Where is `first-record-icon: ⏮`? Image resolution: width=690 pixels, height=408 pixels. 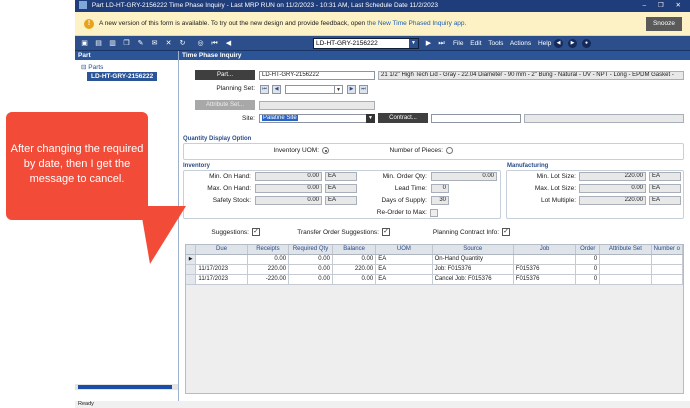
first-record-icon: ⏮ is located at coordinates (214, 43).